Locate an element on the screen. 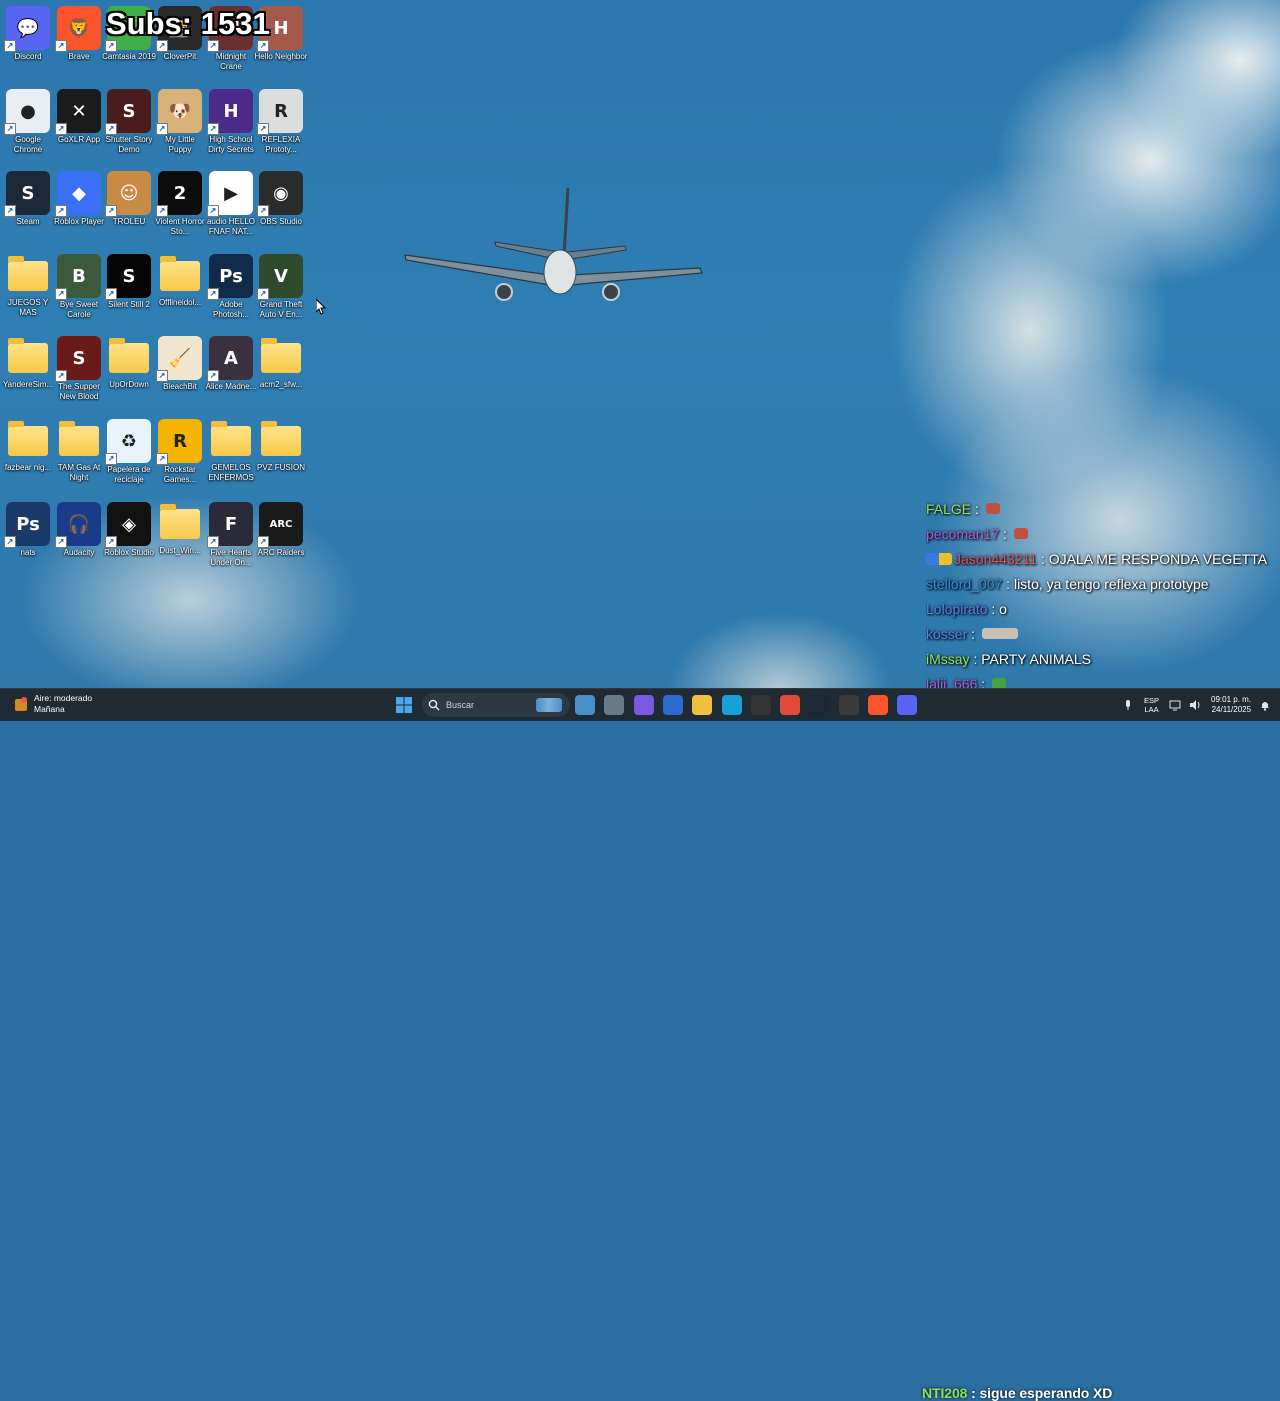  app-icon: 🧹 ↗ is located at coordinates (179, 359).